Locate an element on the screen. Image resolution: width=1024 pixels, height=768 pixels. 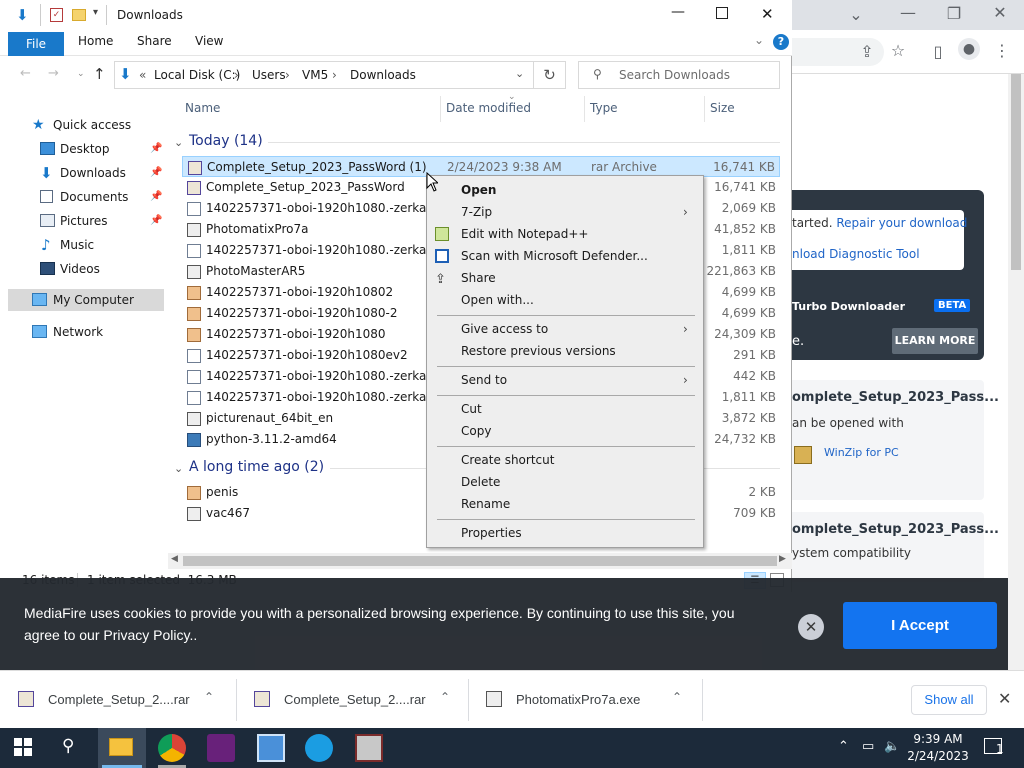
group-header-old: A long time ago (2) is located at coordinates (256, 467).